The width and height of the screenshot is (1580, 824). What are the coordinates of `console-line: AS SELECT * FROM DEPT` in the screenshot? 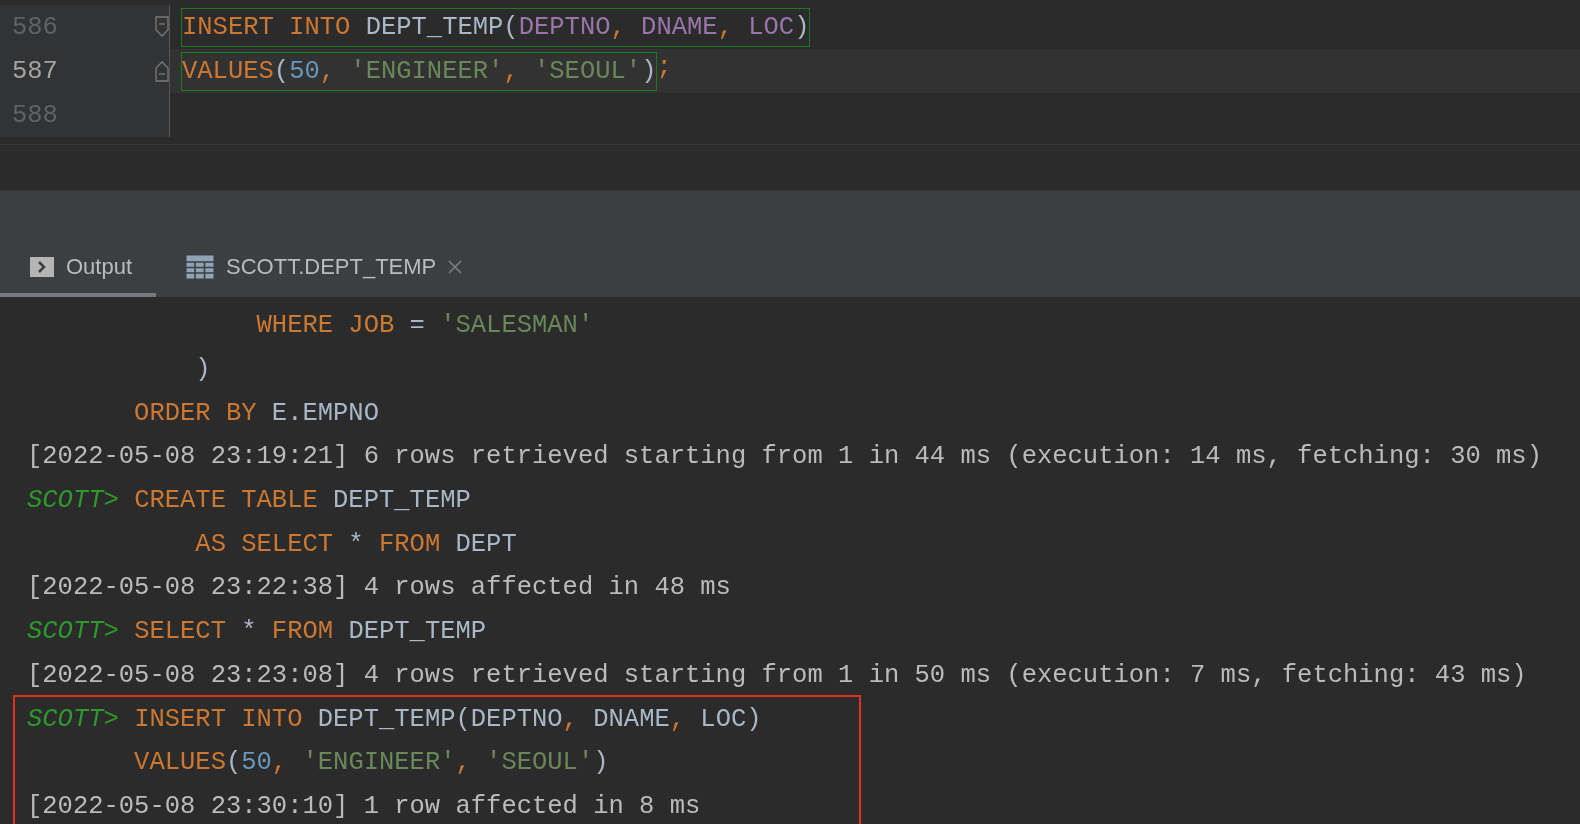 It's located at (355, 544).